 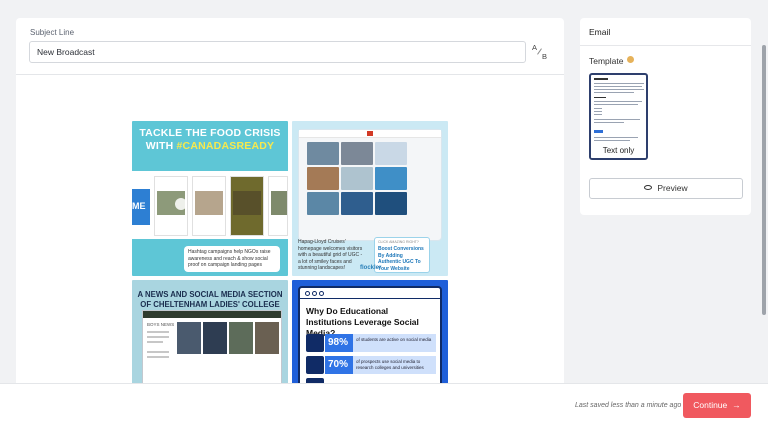 I want to click on window-dots-icon, so click(x=314, y=293).